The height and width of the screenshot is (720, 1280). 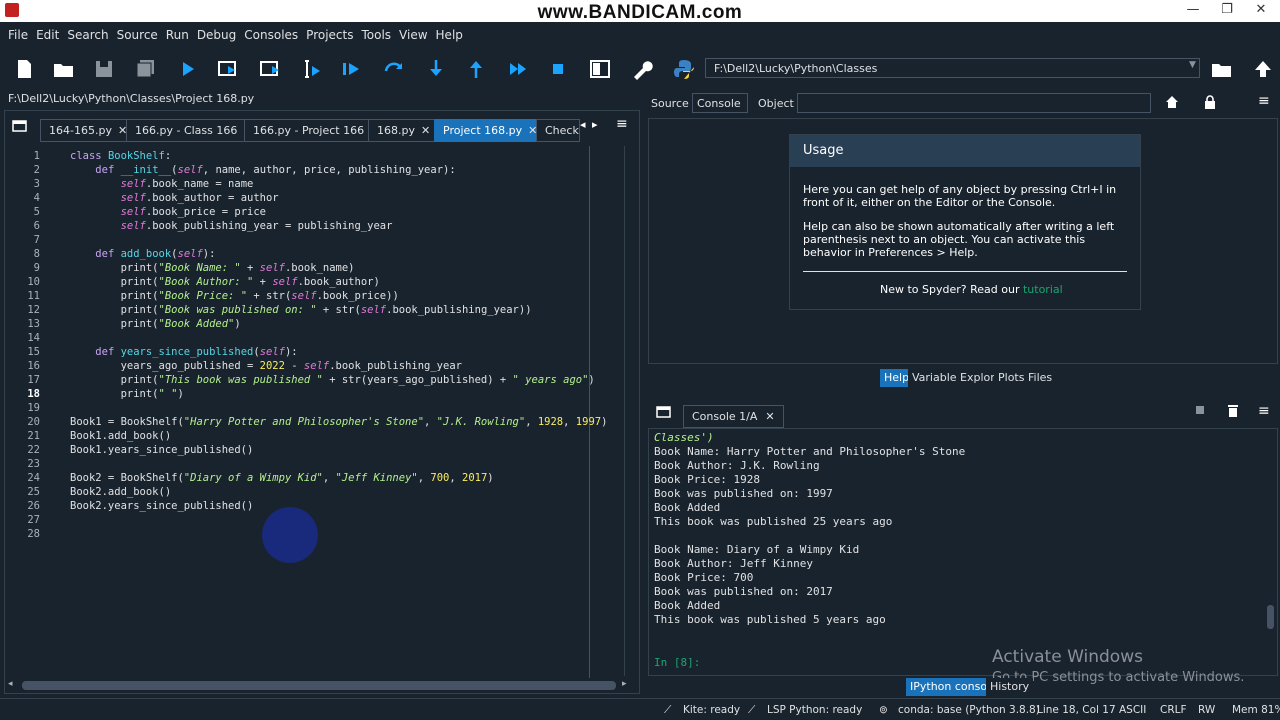 I want to click on tab-history: History, so click(x=1010, y=687).